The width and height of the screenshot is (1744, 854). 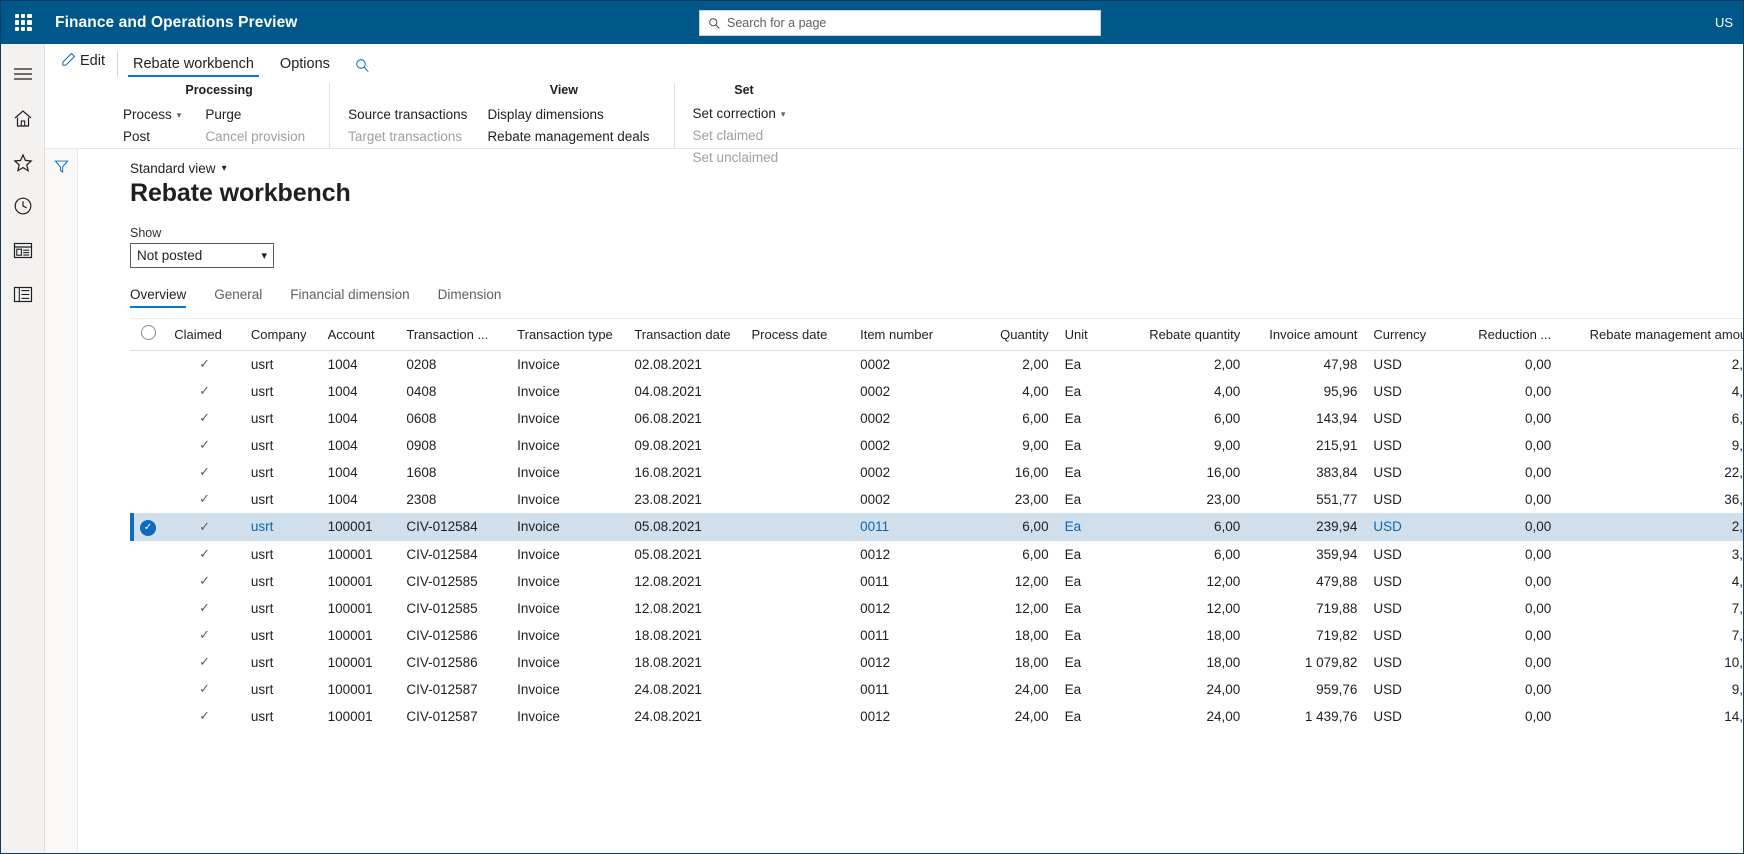 What do you see at coordinates (910, 335) in the screenshot?
I see `column-header-item-number: Item number` at bounding box center [910, 335].